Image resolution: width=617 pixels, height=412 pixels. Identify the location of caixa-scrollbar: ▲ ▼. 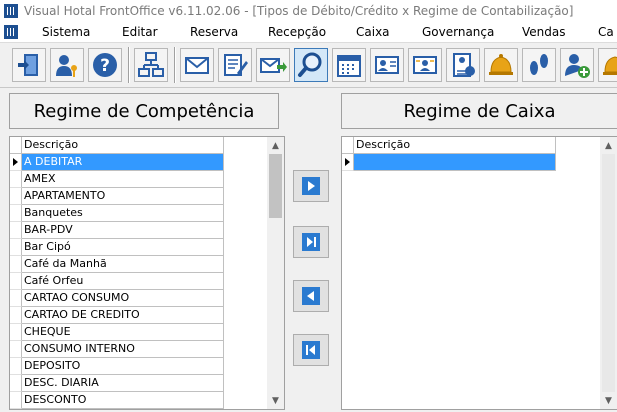
(608, 273).